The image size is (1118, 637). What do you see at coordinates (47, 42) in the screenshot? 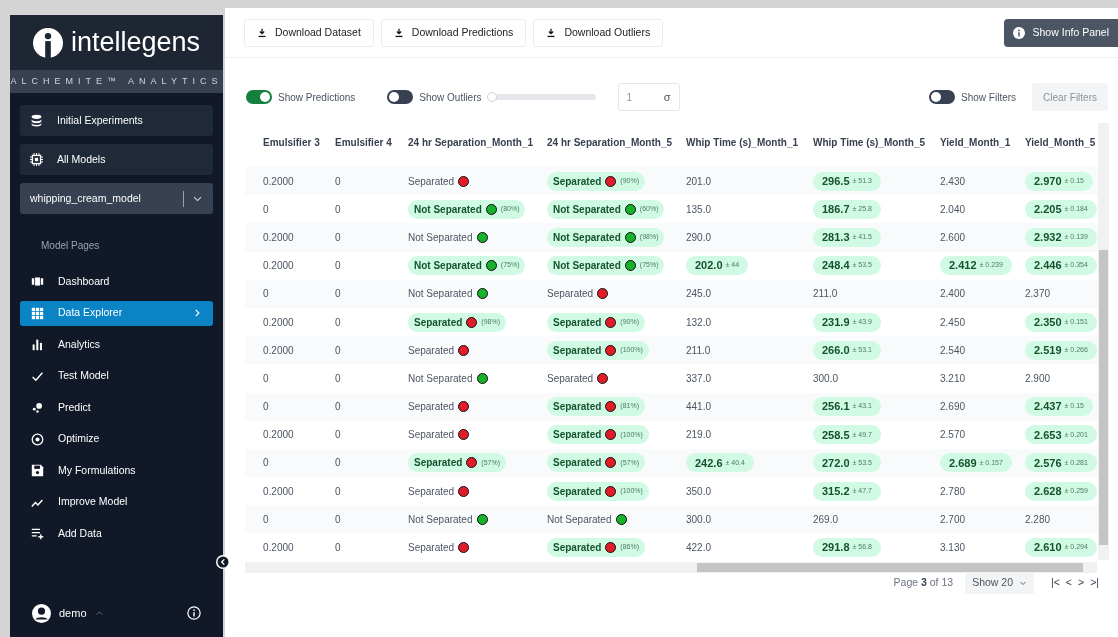
I see `logo-icon` at bounding box center [47, 42].